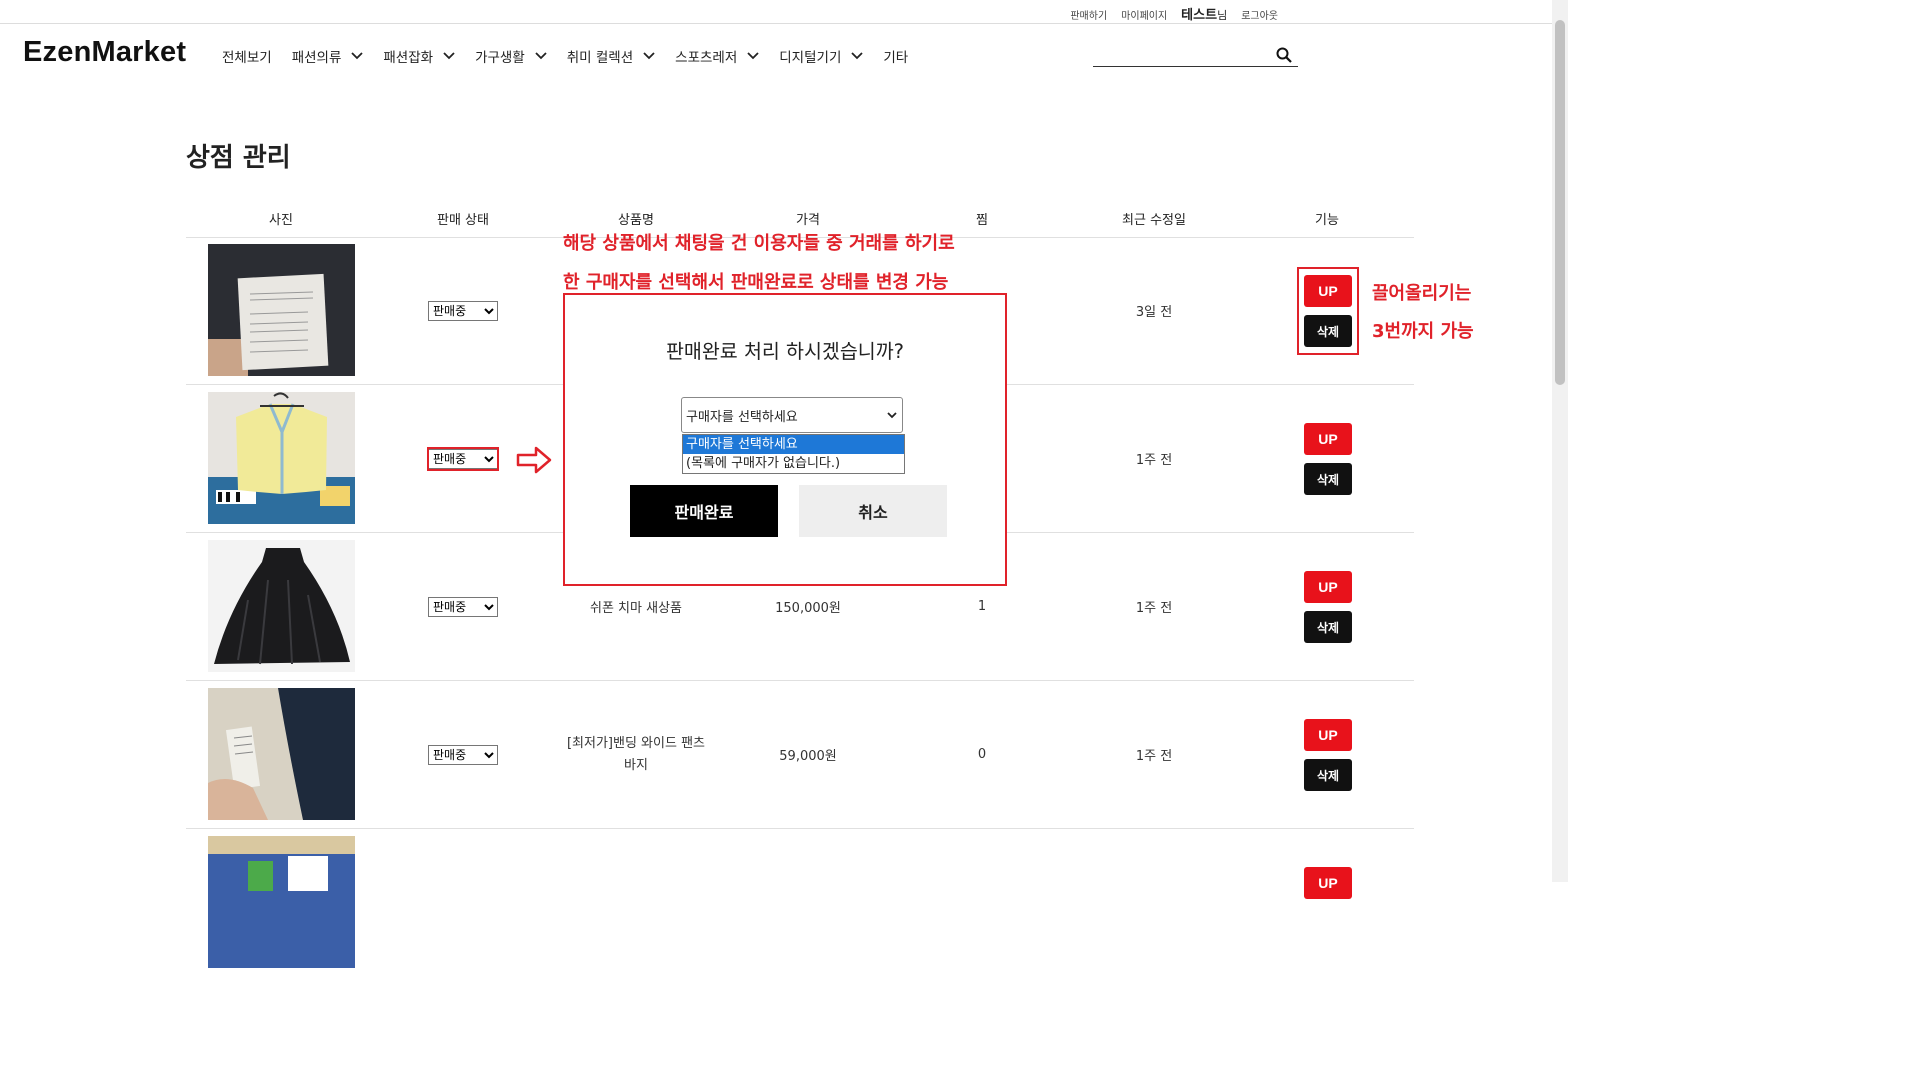 The width and height of the screenshot is (1920, 1080). What do you see at coordinates (1422, 293) in the screenshot?
I see `up-note-line1: 끌어올리기는` at bounding box center [1422, 293].